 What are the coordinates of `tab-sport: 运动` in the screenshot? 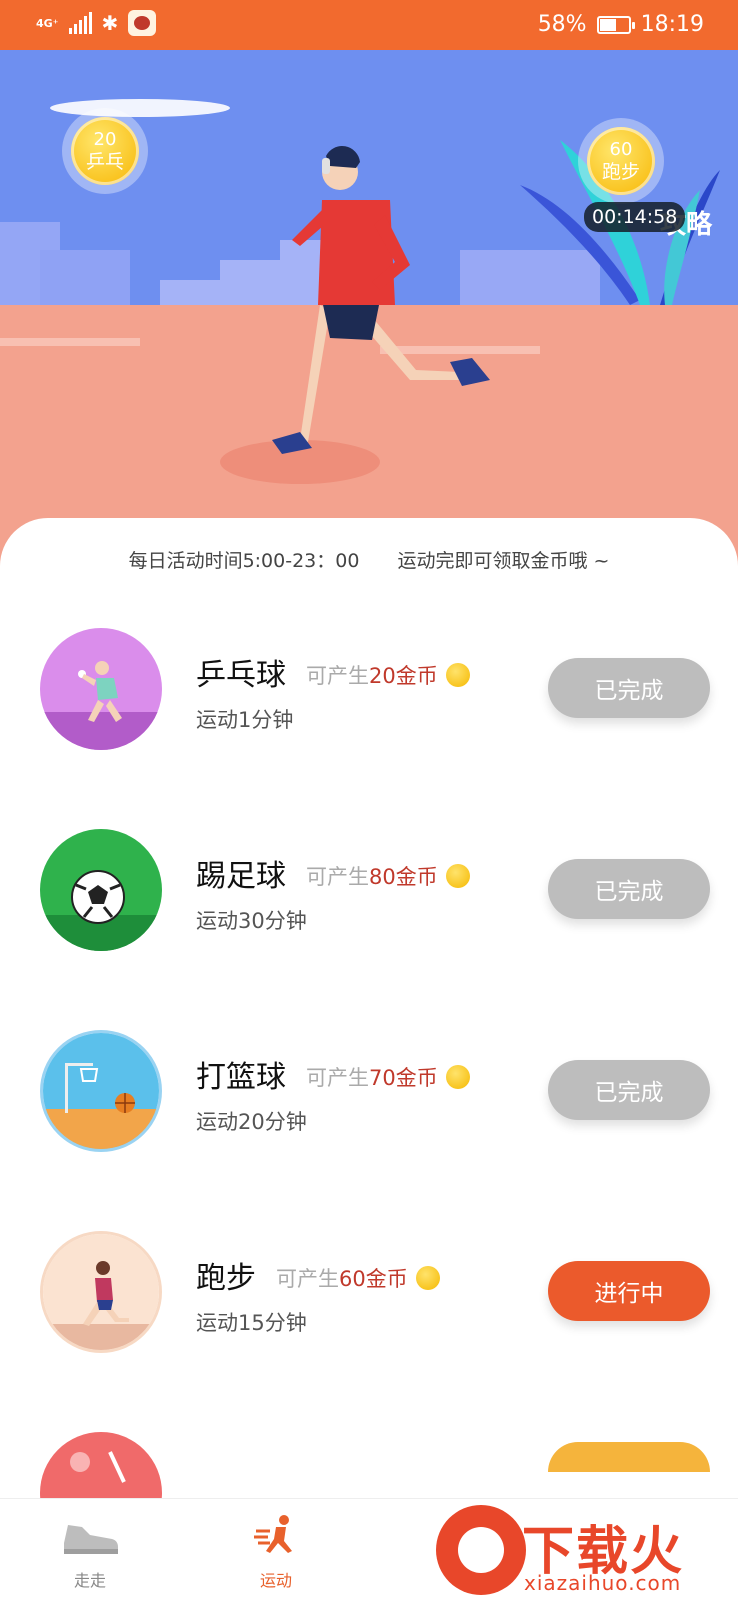 It's located at (276, 1552).